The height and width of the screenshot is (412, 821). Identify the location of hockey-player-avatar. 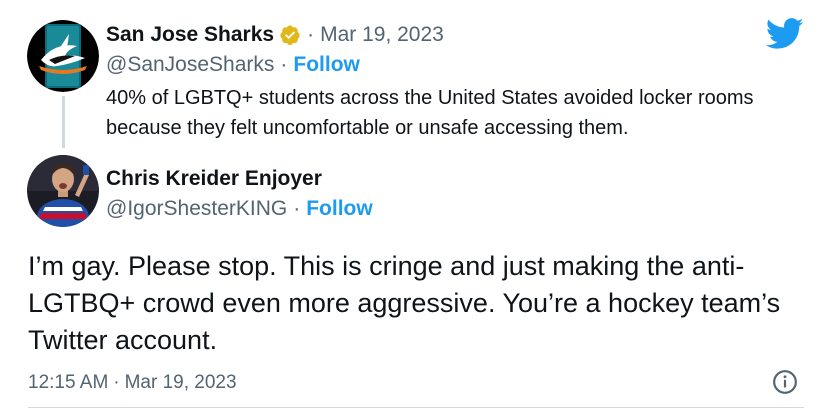
(63, 191).